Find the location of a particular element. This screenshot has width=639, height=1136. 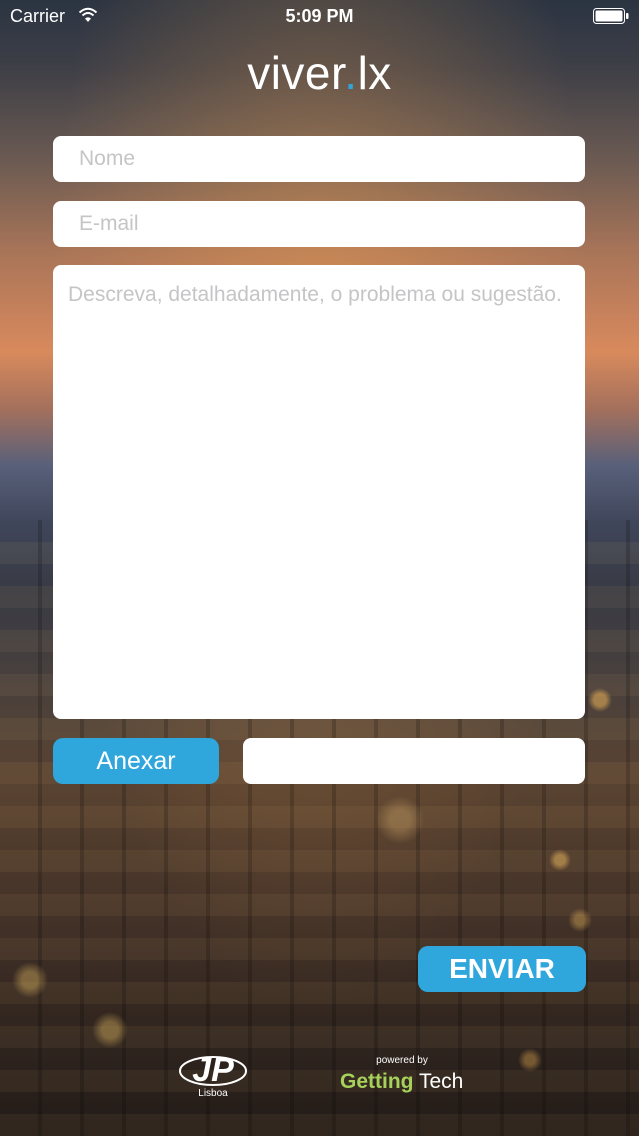

jp-logo-text: JP is located at coordinates (213, 1070).